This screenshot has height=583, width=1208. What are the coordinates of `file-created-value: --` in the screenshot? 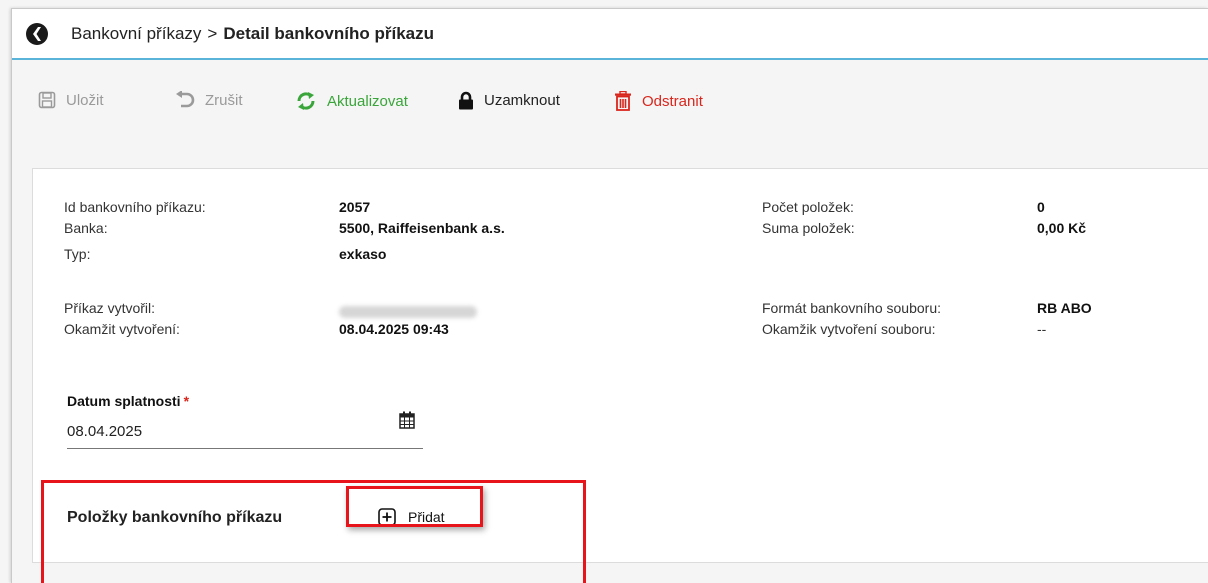 It's located at (1042, 329).